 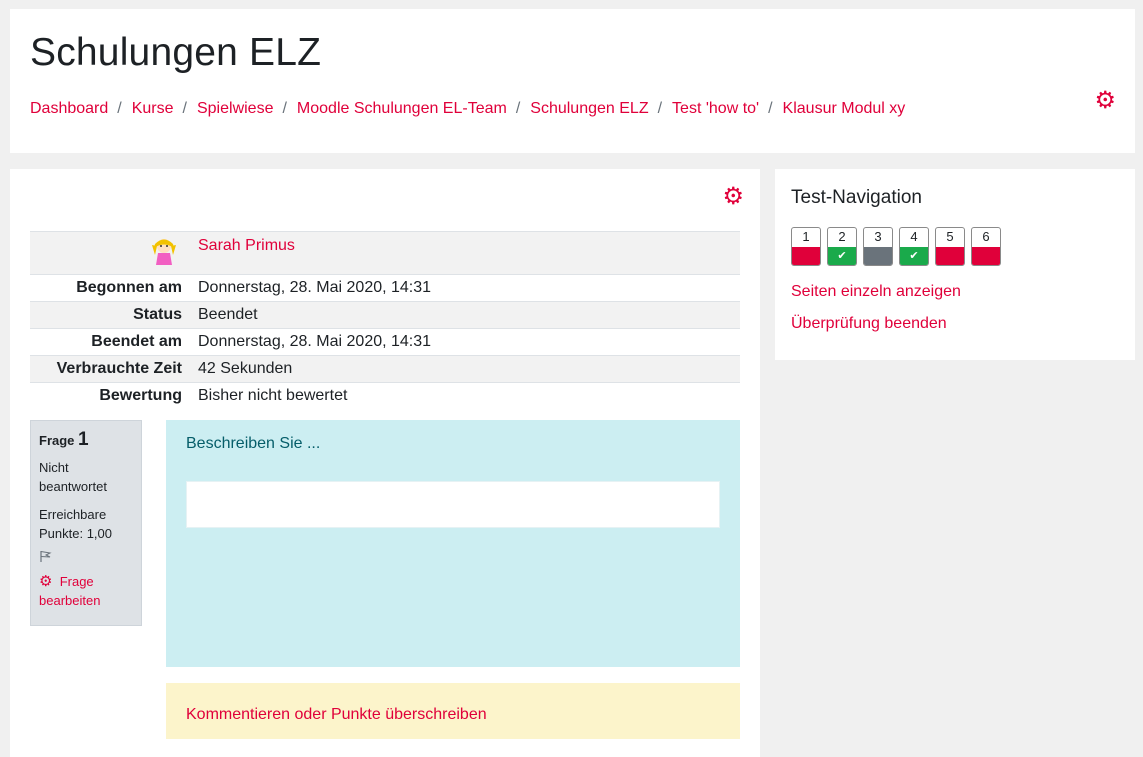 I want to click on user-avatar-cell, so click(x=110, y=253).